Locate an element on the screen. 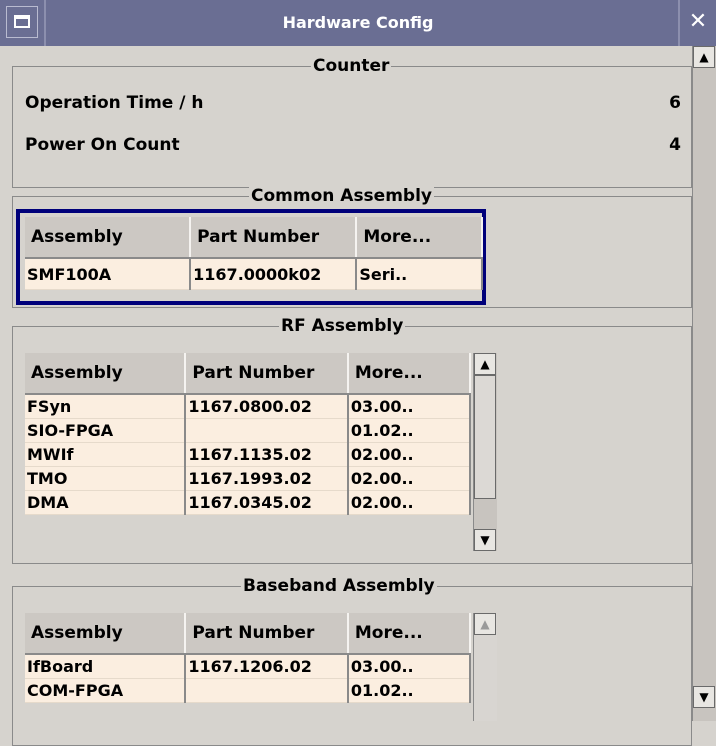 This screenshot has height=746, width=716. common-assembly-legend: Common Assembly is located at coordinates (341, 196).